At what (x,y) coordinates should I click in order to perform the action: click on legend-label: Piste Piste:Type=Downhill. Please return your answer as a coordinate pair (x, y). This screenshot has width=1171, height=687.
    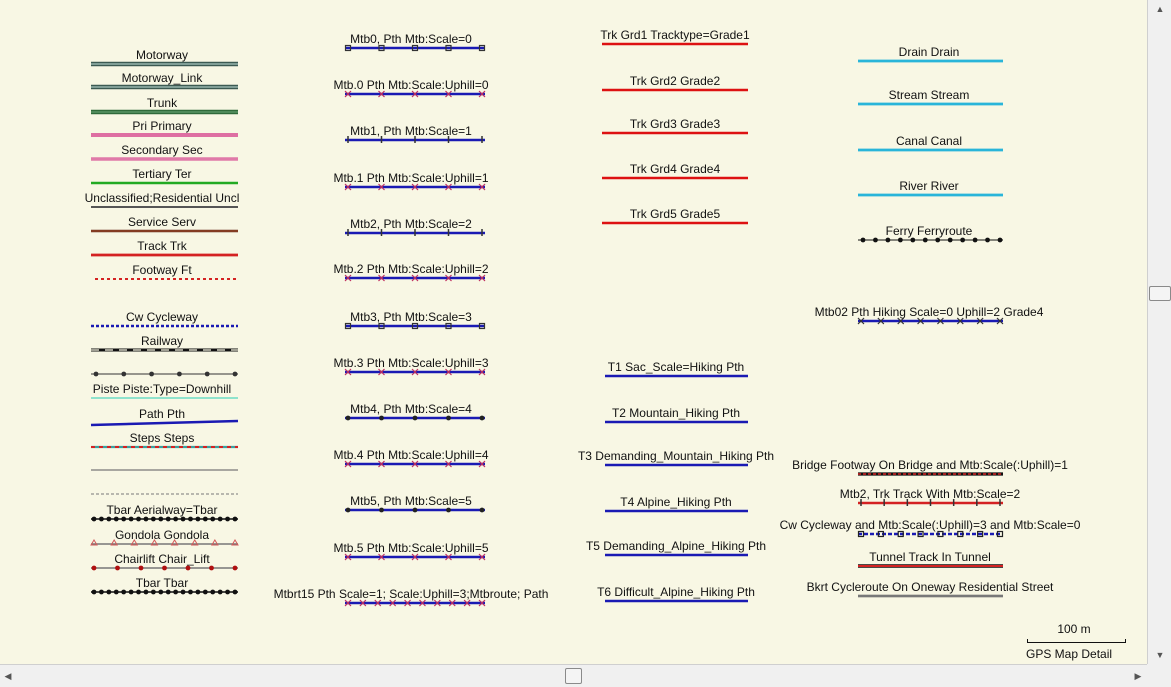
    Looking at the image, I should click on (162, 389).